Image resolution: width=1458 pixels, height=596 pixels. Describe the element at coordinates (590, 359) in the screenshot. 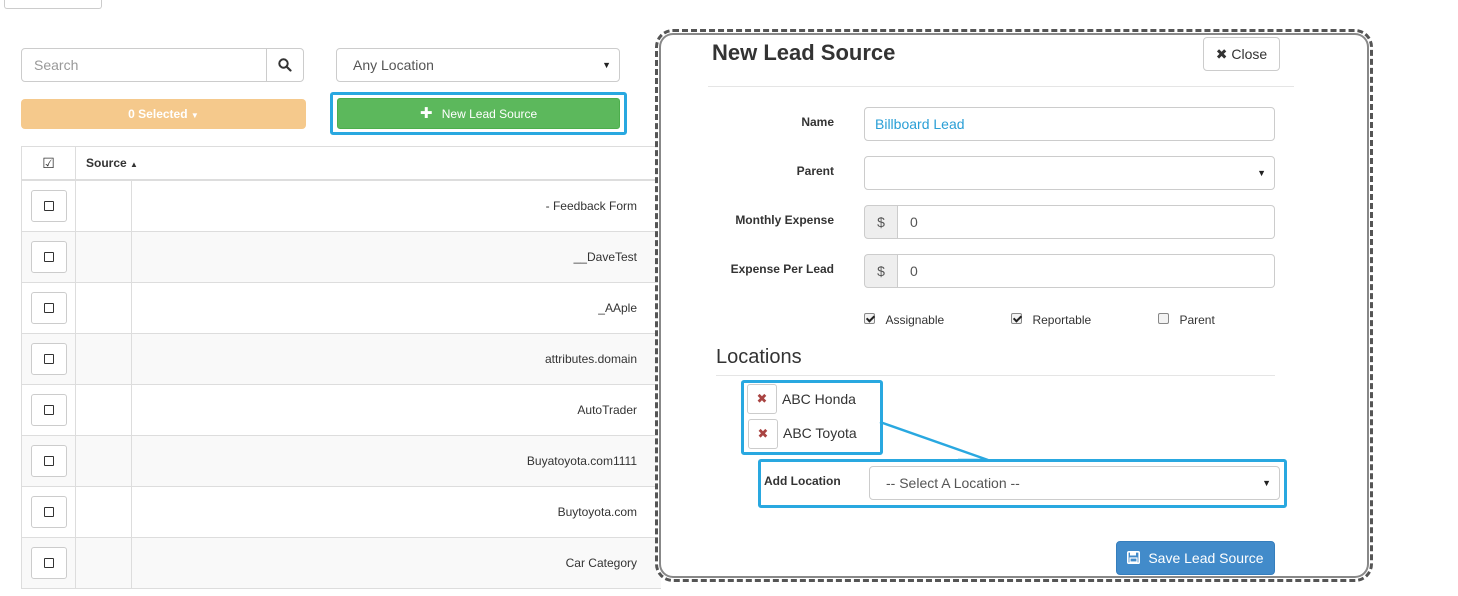

I see `row-source: attributes.domain` at that location.